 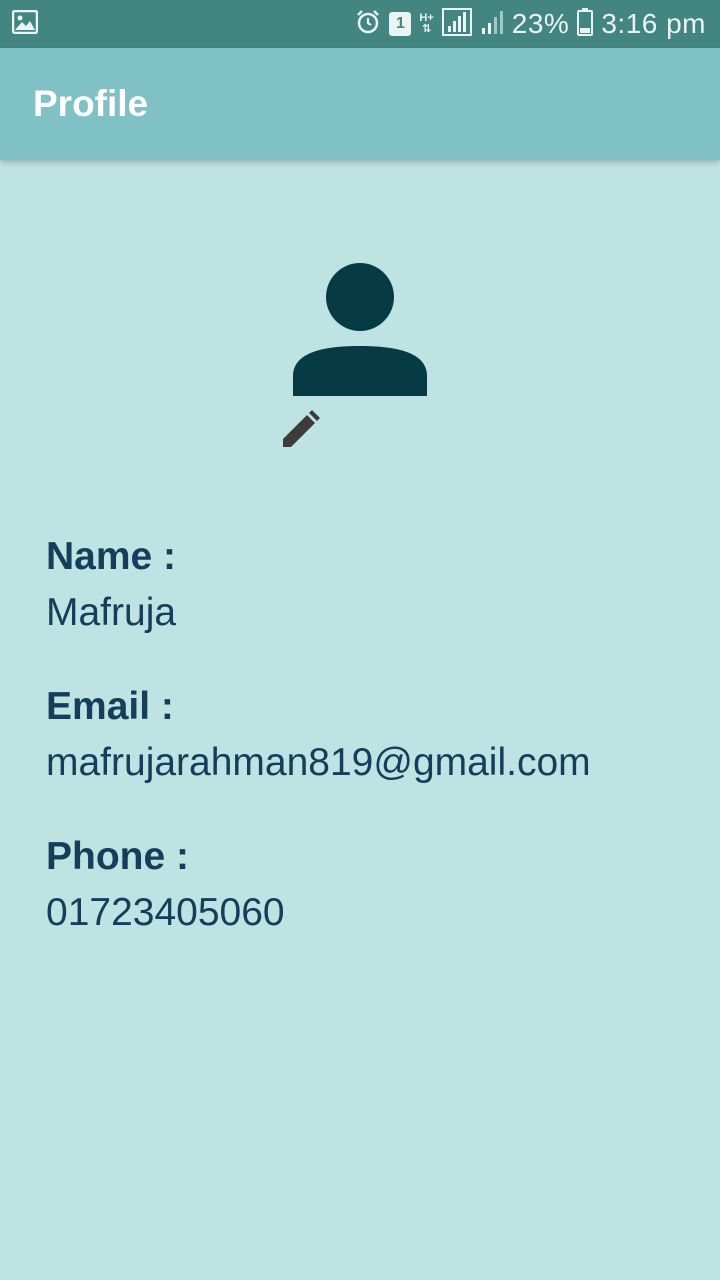 What do you see at coordinates (492, 24) in the screenshot?
I see `signal-icon-secondary` at bounding box center [492, 24].